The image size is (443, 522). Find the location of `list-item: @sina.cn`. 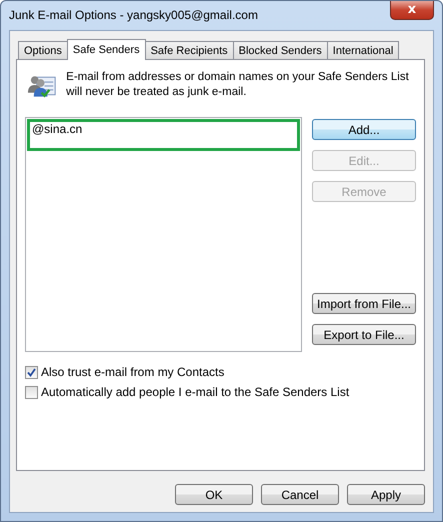

list-item: @sina.cn is located at coordinates (163, 135).